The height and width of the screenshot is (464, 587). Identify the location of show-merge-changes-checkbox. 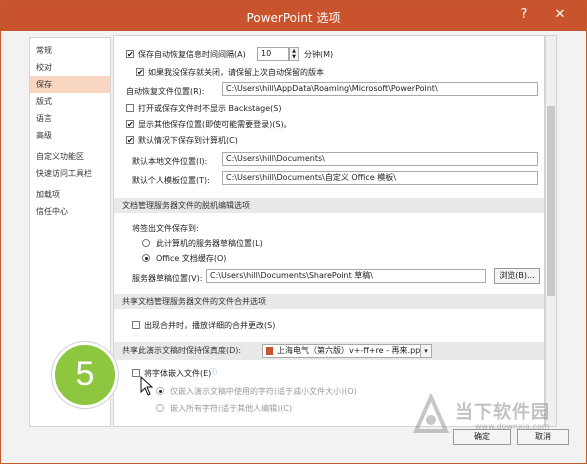
(136, 325).